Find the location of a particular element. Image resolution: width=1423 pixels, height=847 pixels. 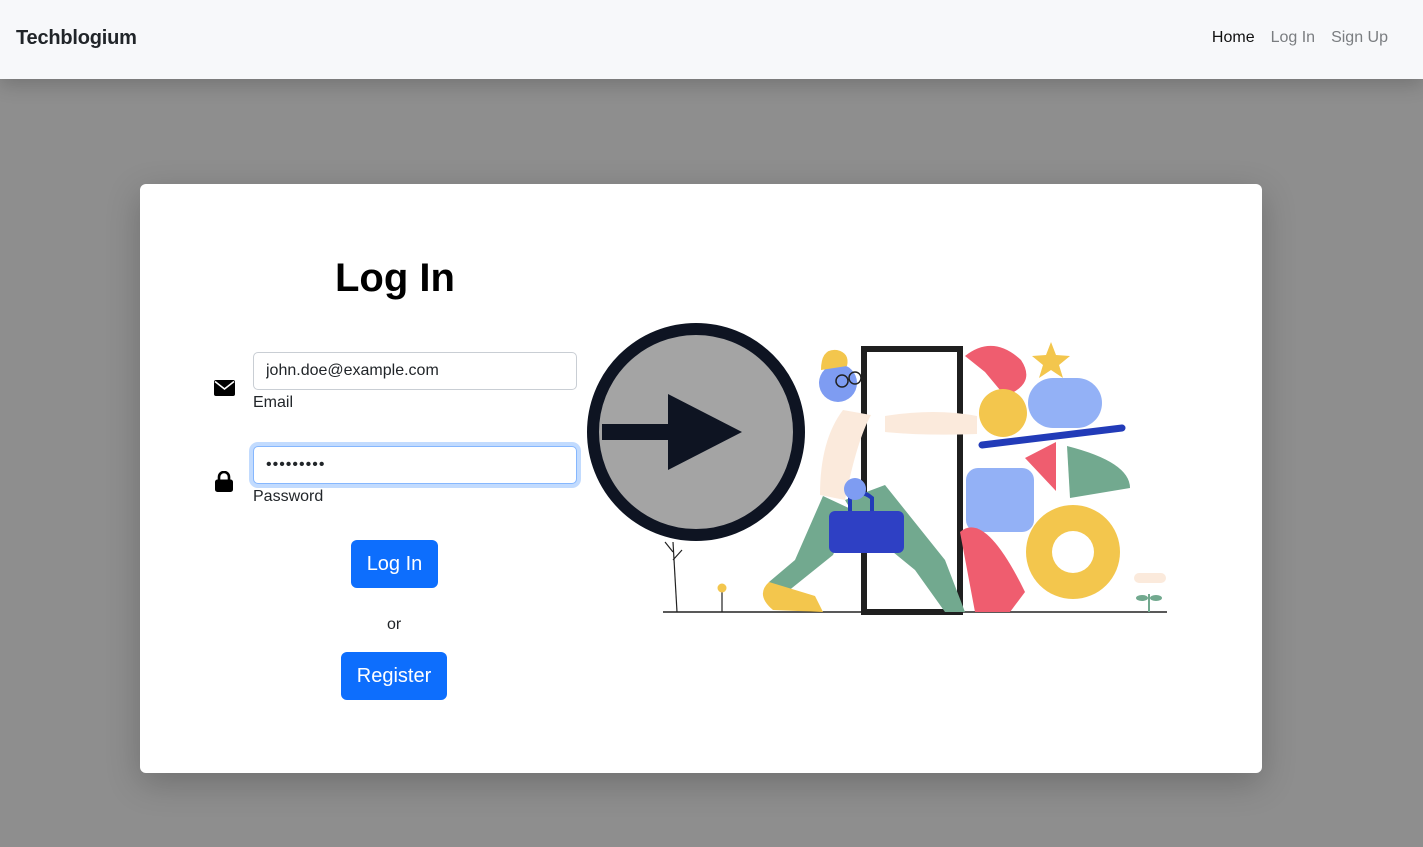

email-label: Email is located at coordinates (273, 402).